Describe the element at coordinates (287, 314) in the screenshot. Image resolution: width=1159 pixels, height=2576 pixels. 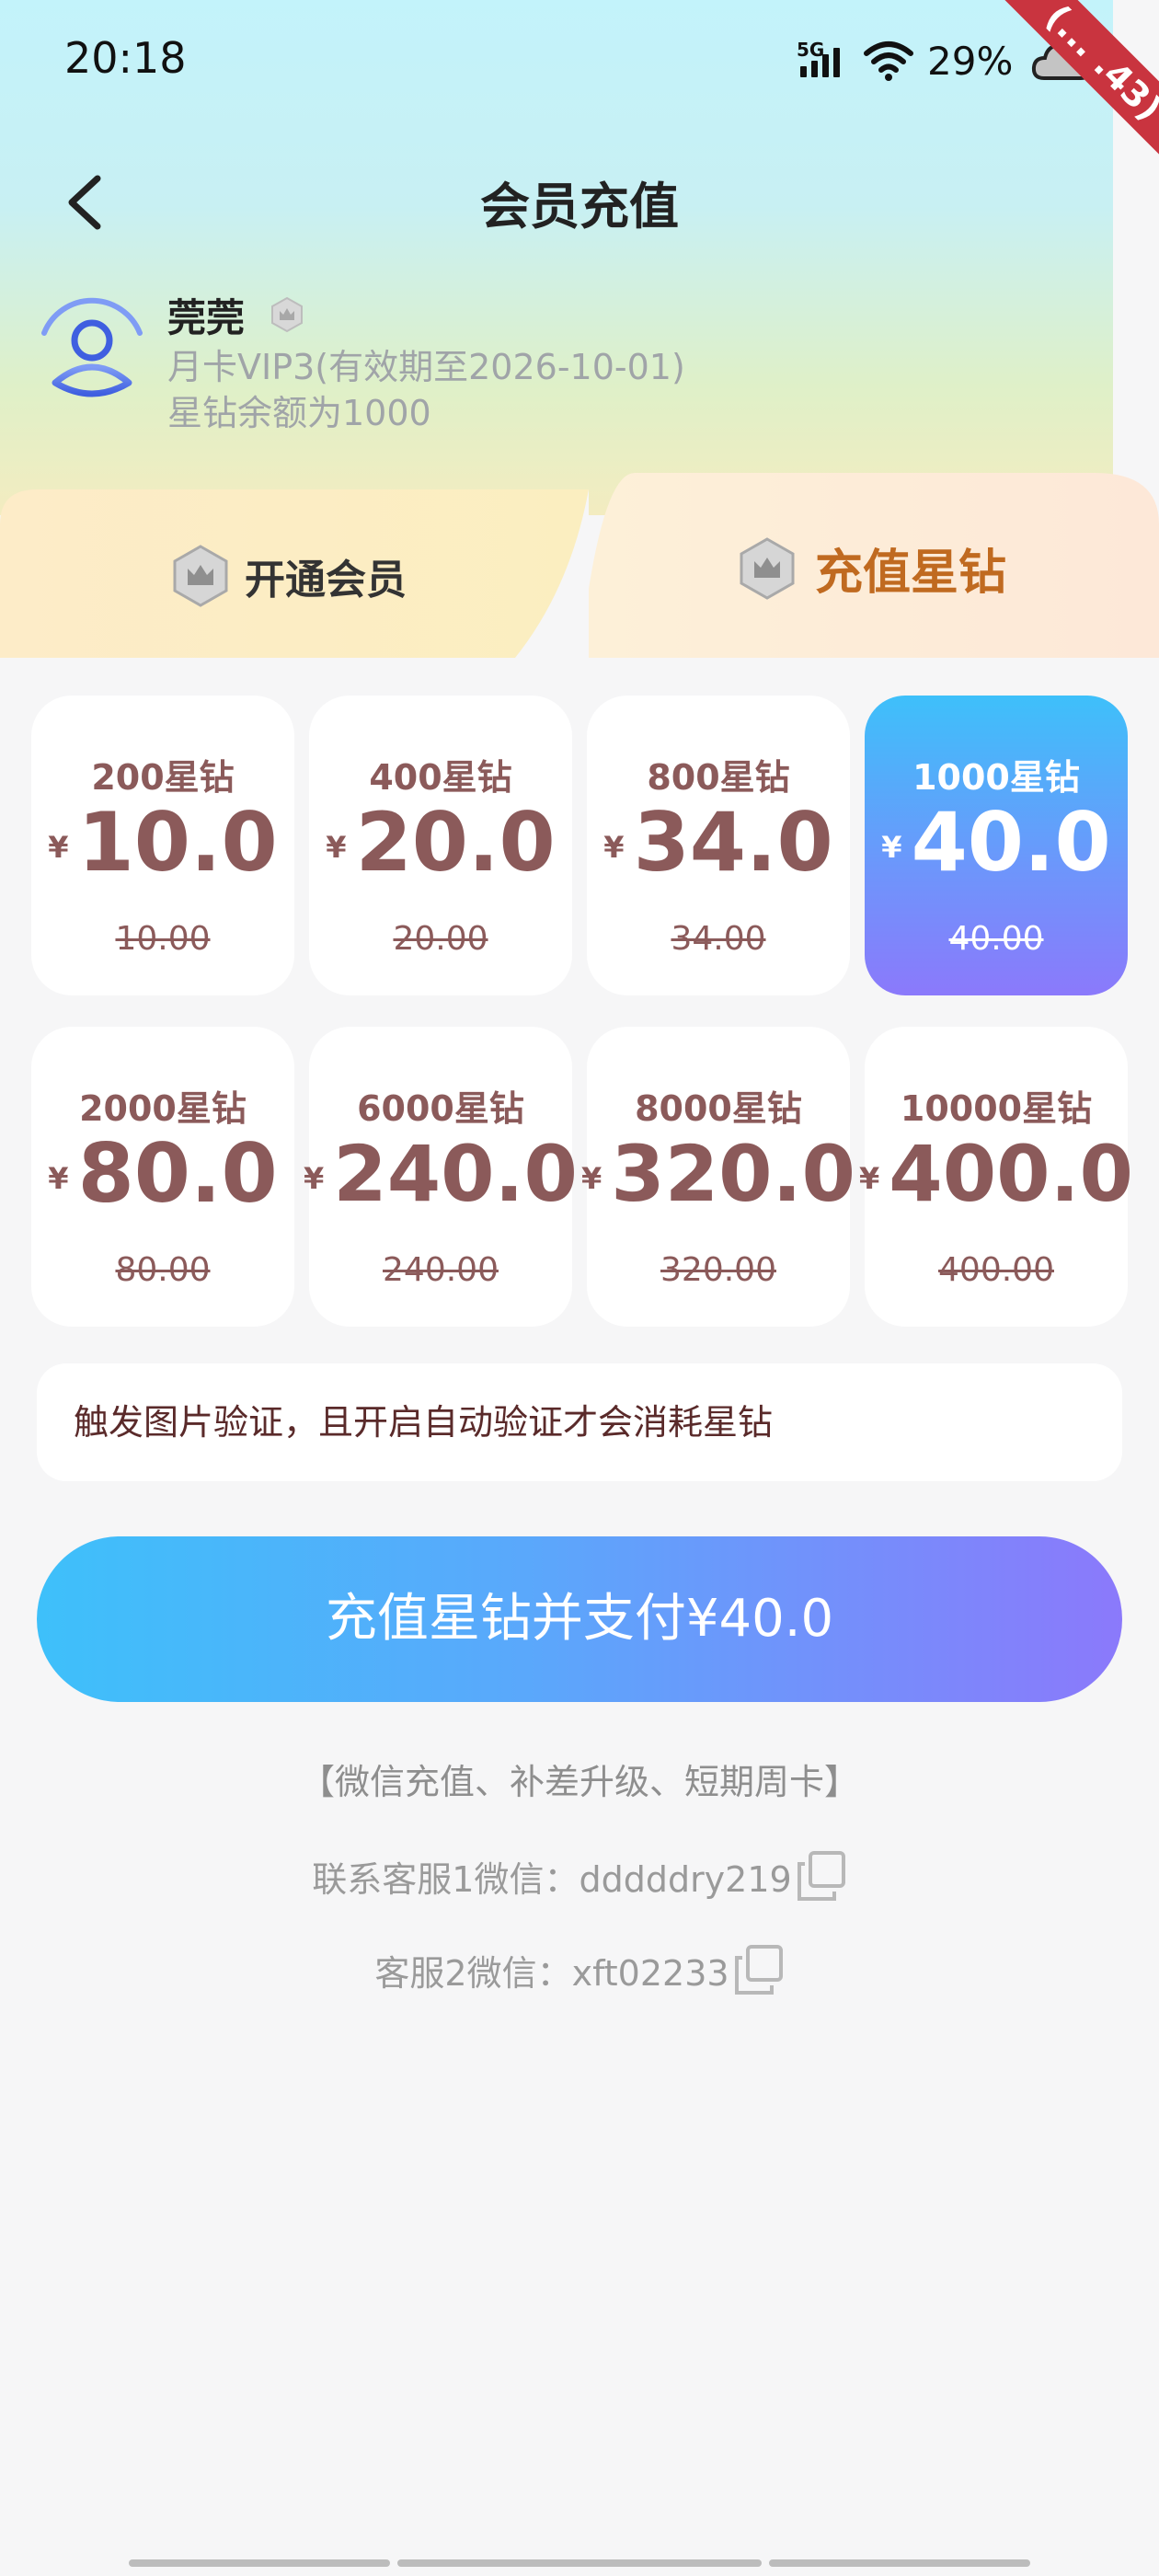
I see `vip-badge-icon` at that location.